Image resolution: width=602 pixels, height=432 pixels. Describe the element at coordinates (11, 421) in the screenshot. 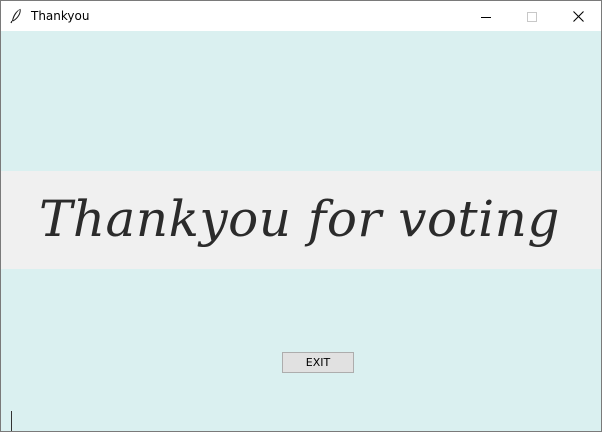

I see `resize-edge-mark` at that location.